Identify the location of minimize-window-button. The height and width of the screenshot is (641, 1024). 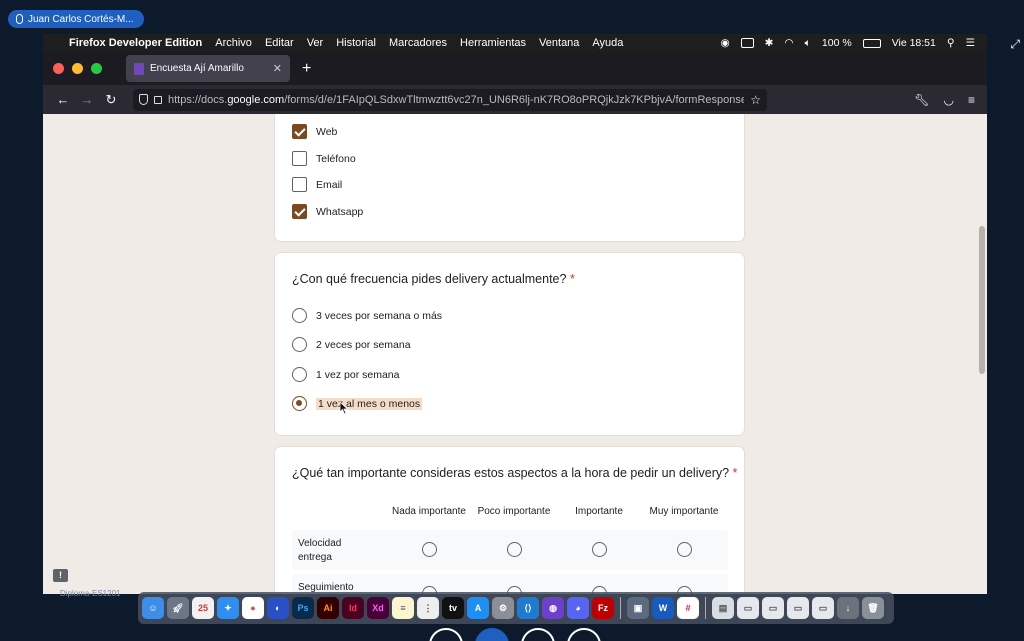
(77, 68).